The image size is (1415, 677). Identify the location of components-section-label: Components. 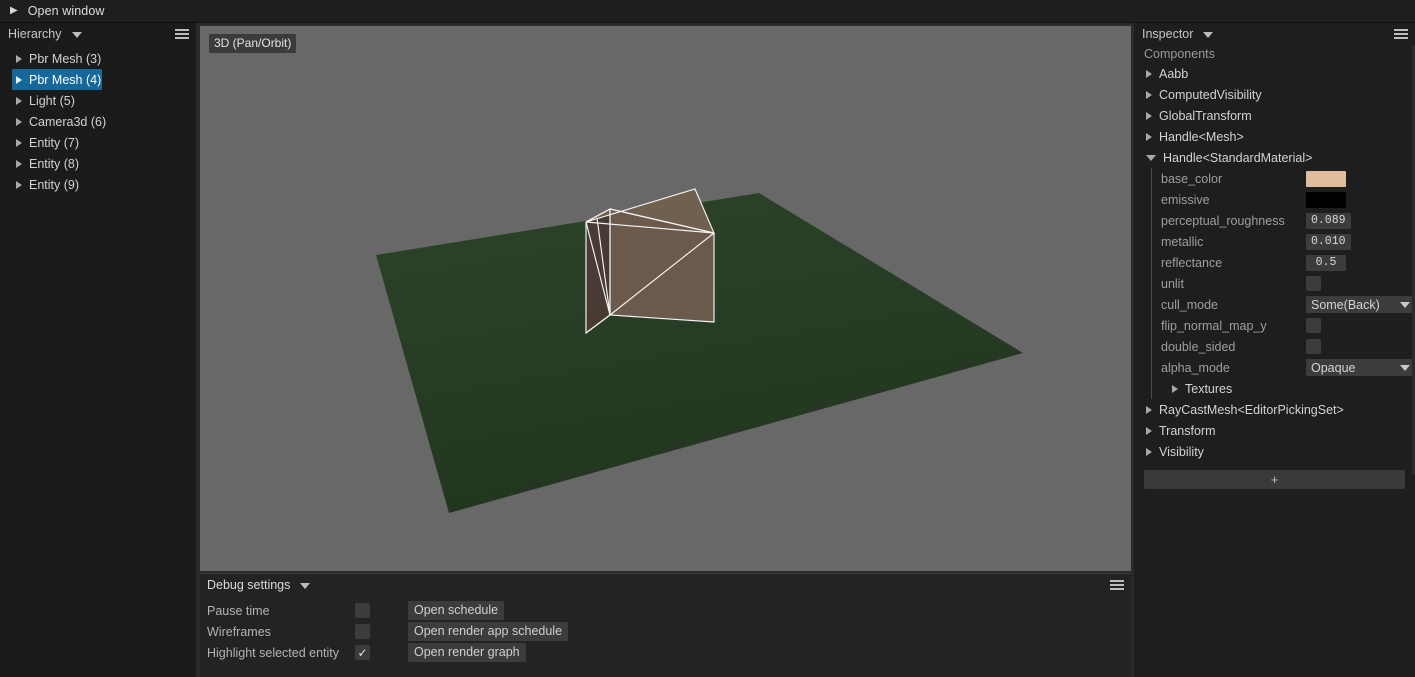
(1179, 54).